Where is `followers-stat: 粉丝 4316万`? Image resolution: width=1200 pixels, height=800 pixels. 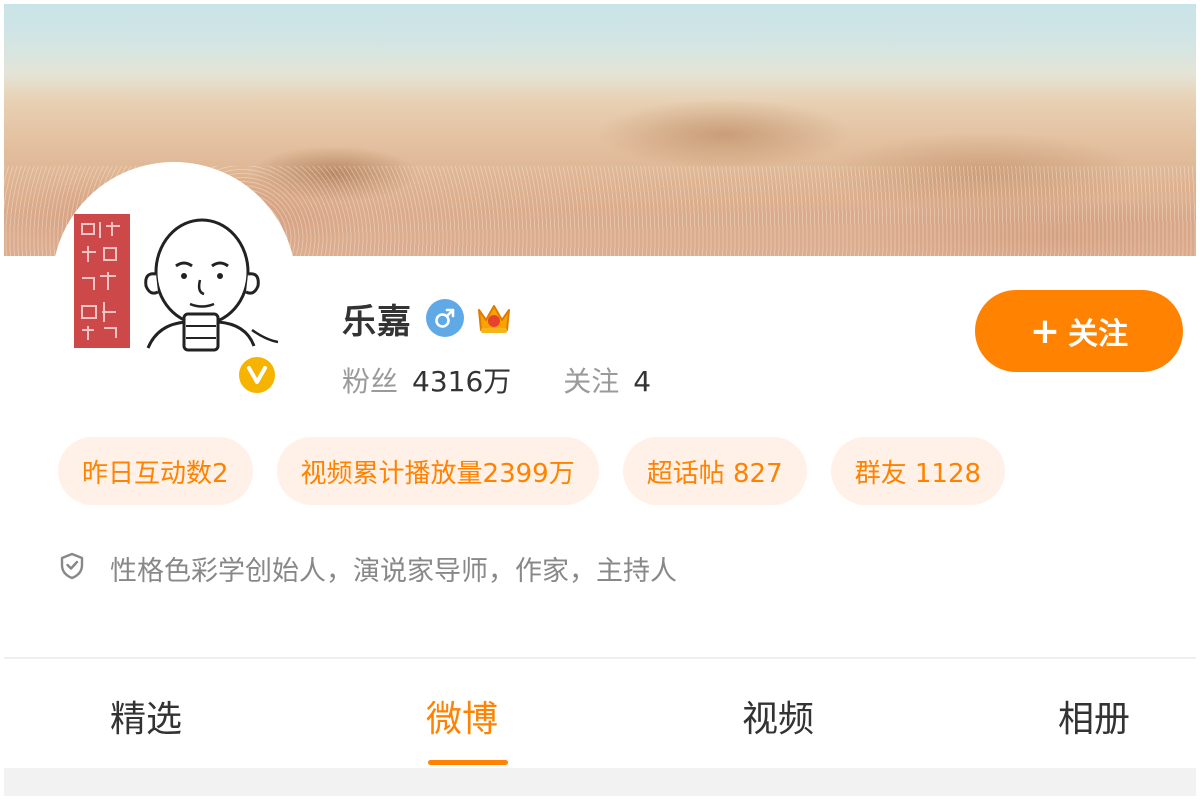
followers-stat: 粉丝 4316万 is located at coordinates (426, 380).